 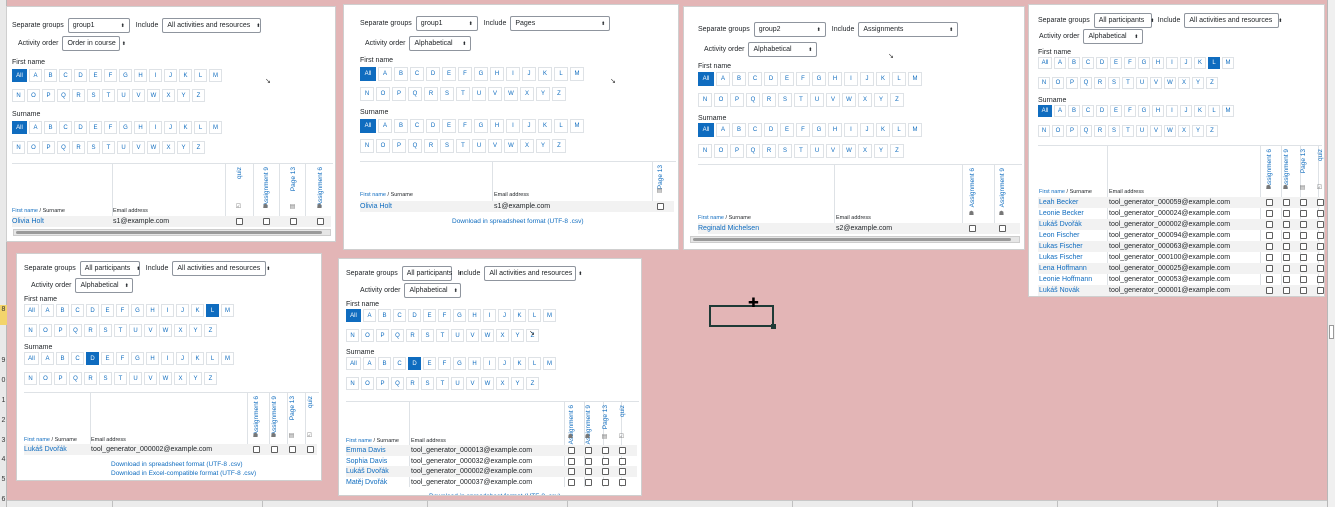 What do you see at coordinates (481, 74) in the screenshot?
I see `first-name-initial-g: G` at bounding box center [481, 74].